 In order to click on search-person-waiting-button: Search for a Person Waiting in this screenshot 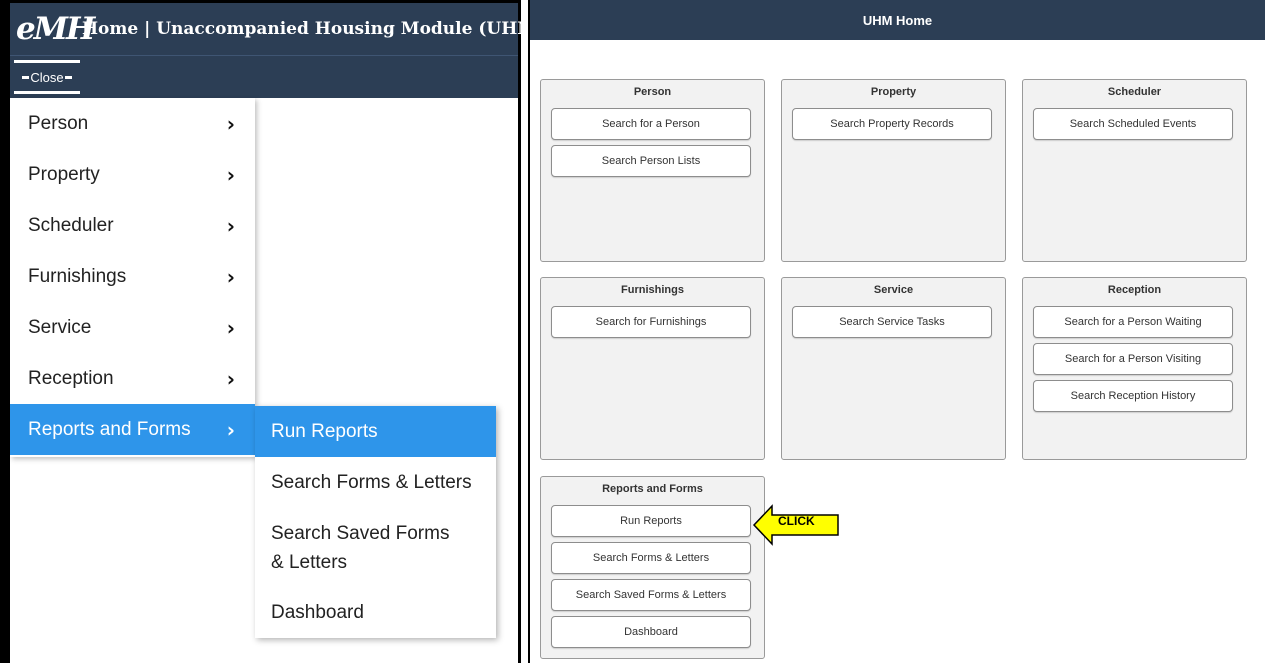, I will do `click(1133, 322)`.